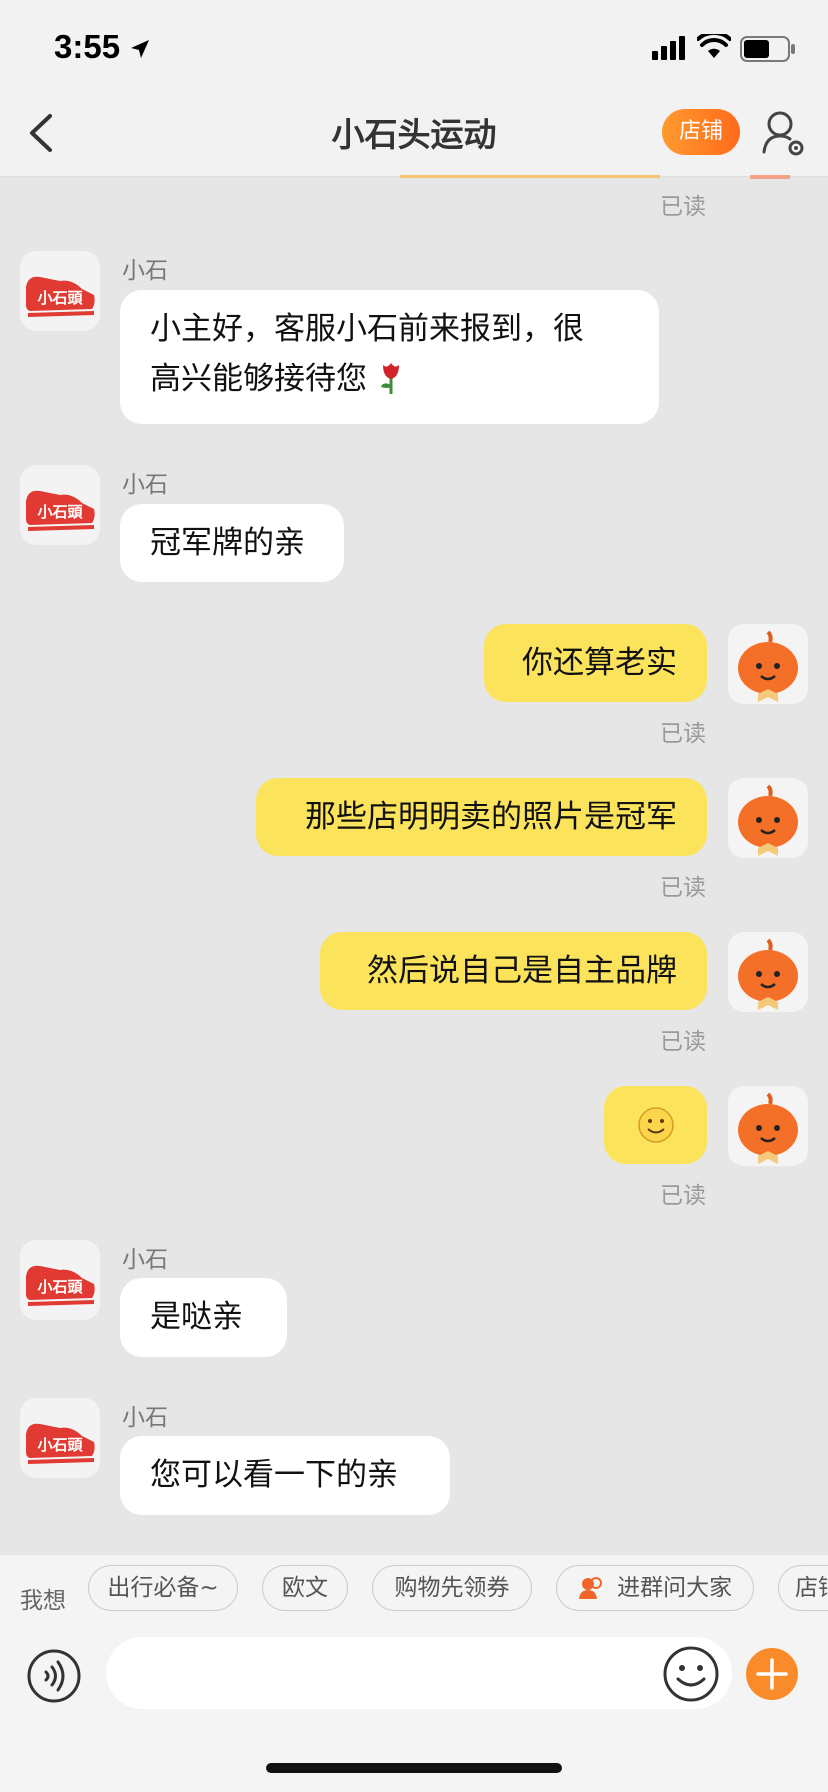  What do you see at coordinates (305, 1588) in the screenshot?
I see `suggestion-chip: 欧文` at bounding box center [305, 1588].